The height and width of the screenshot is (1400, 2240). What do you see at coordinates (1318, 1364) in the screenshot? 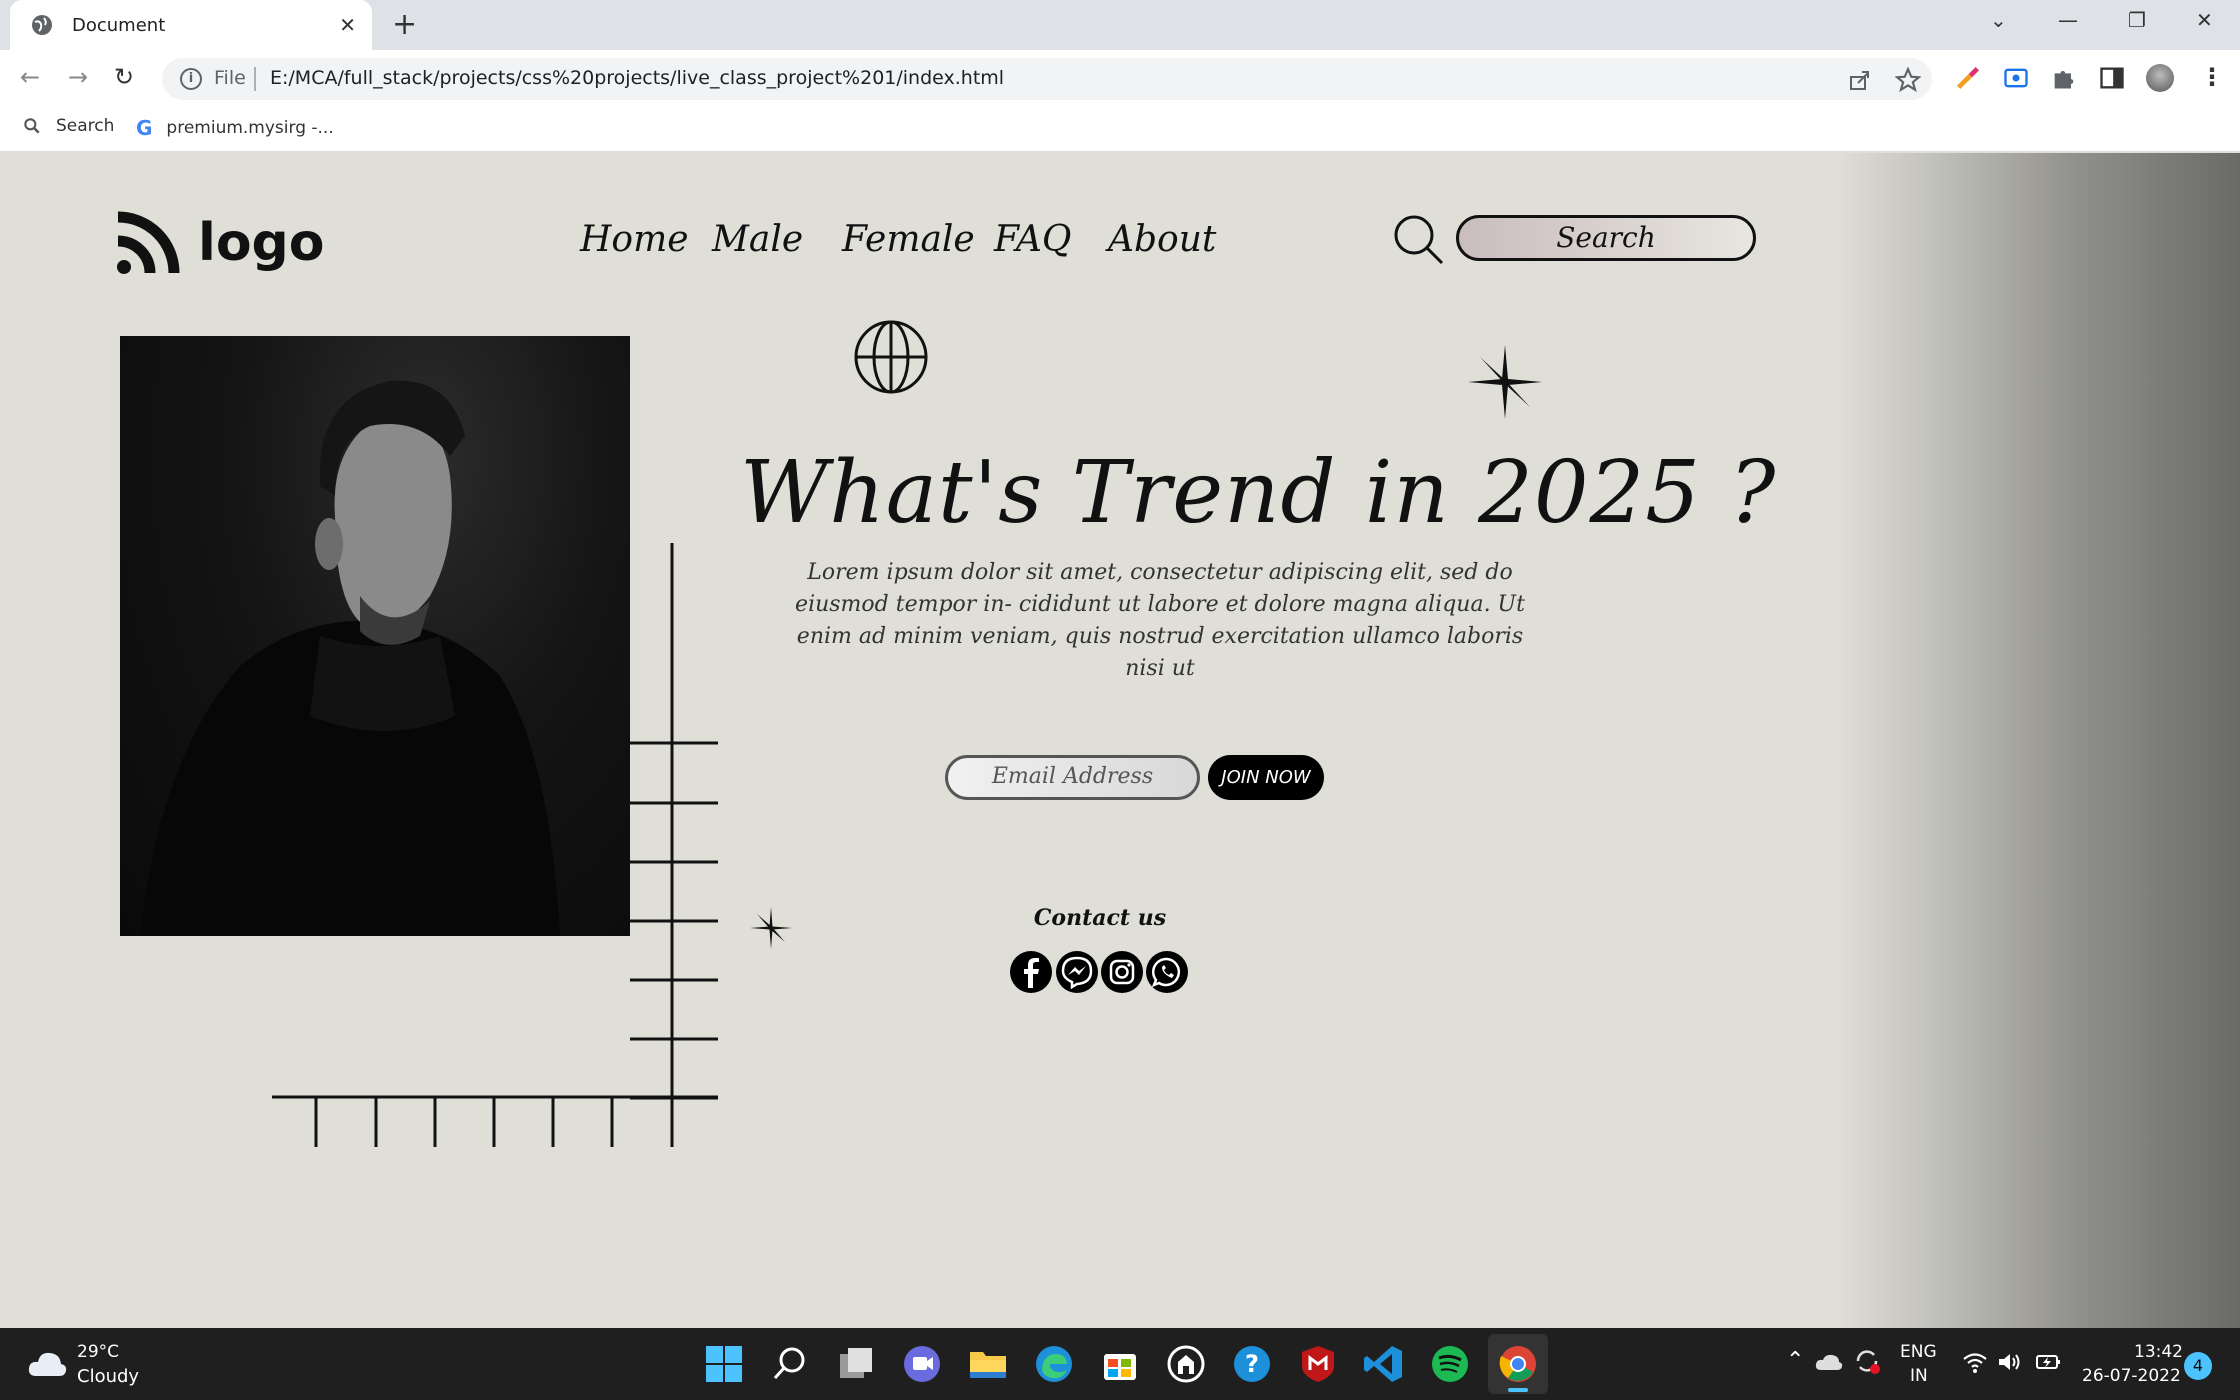
I see `mcafee-icon` at bounding box center [1318, 1364].